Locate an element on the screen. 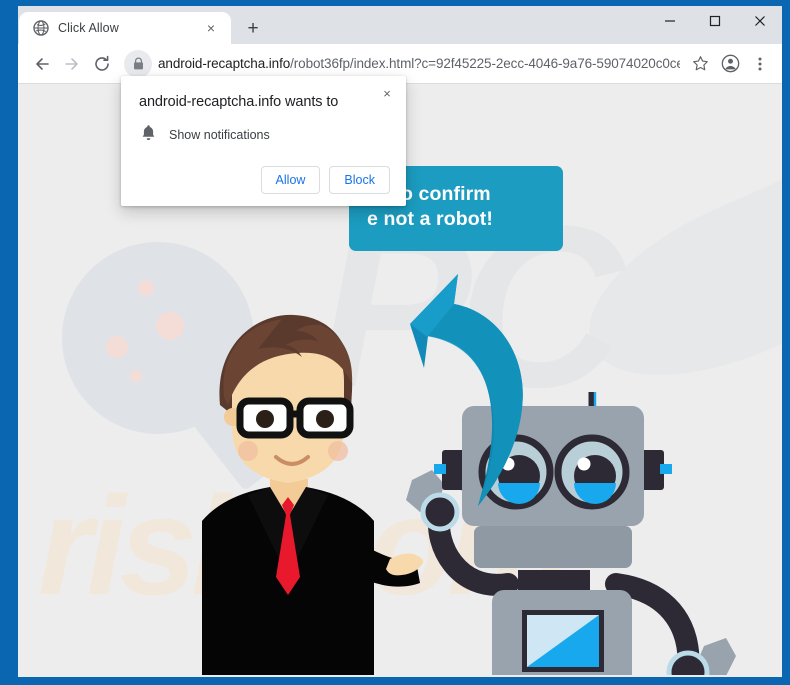 The image size is (790, 685). tab-title: Click Allow is located at coordinates (88, 28).